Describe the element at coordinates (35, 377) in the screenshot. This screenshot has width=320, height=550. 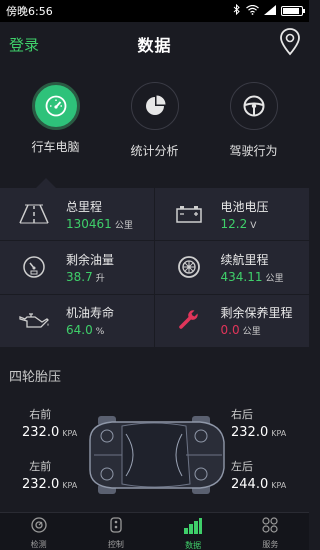
I see `tire-pressure-title: 四轮胎压` at that location.